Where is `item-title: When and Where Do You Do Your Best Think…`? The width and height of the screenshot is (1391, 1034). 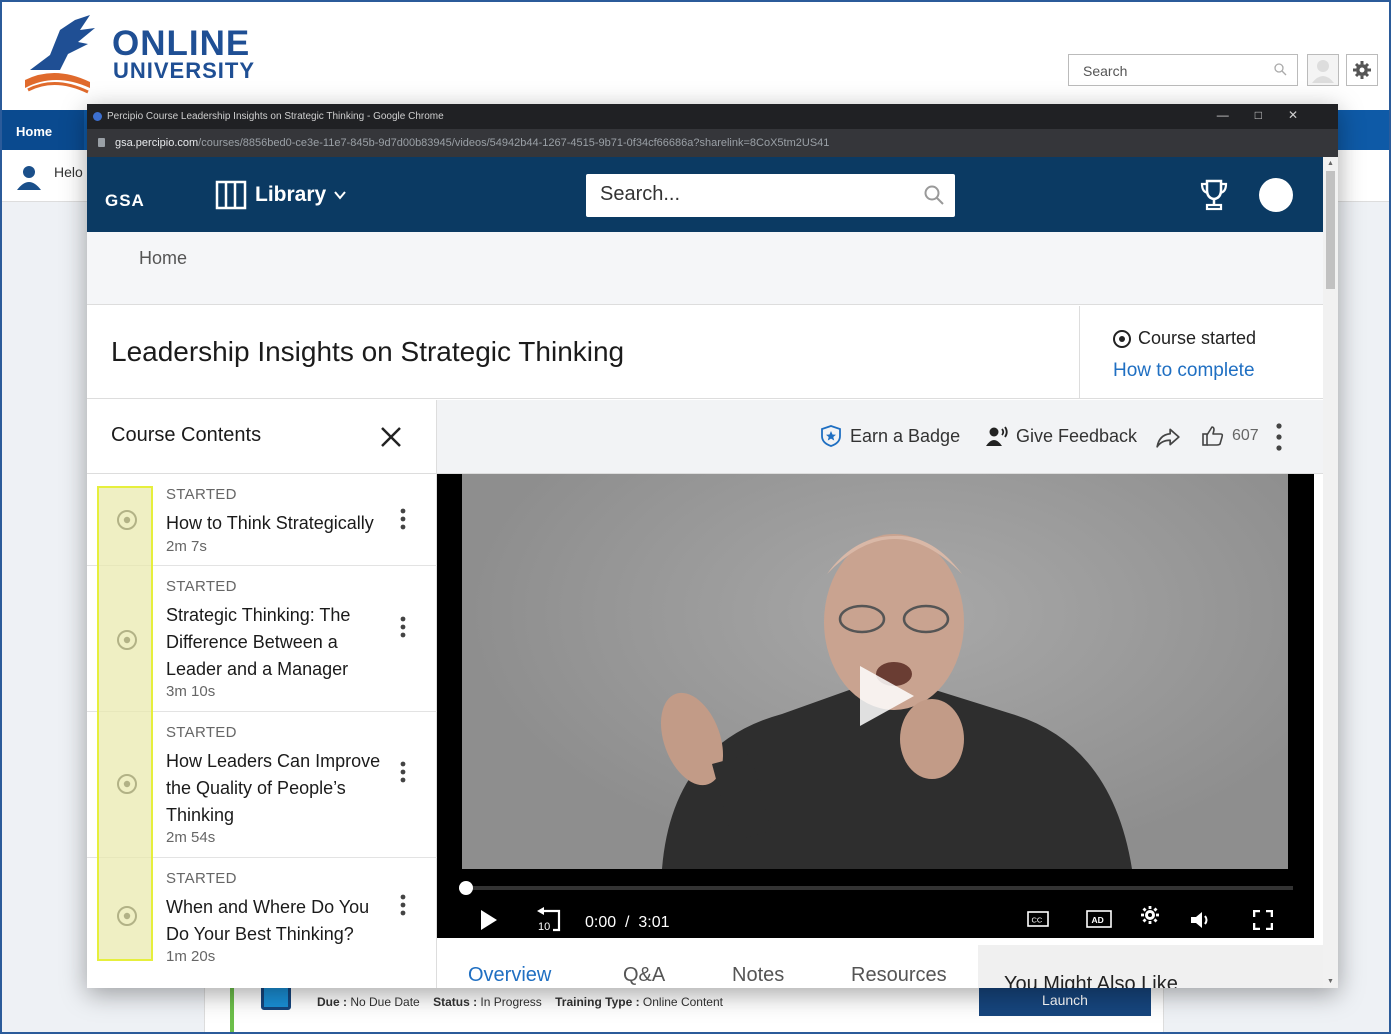
item-title: When and Where Do You Do Your Best Think… is located at coordinates (276, 921).